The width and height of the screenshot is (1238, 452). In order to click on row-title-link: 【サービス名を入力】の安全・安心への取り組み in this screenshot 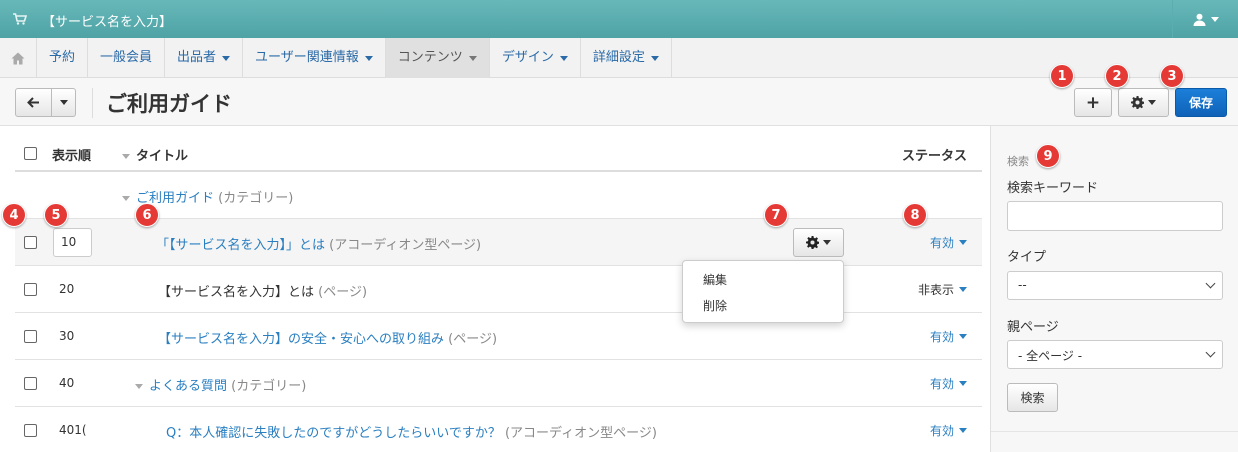, I will do `click(301, 339)`.